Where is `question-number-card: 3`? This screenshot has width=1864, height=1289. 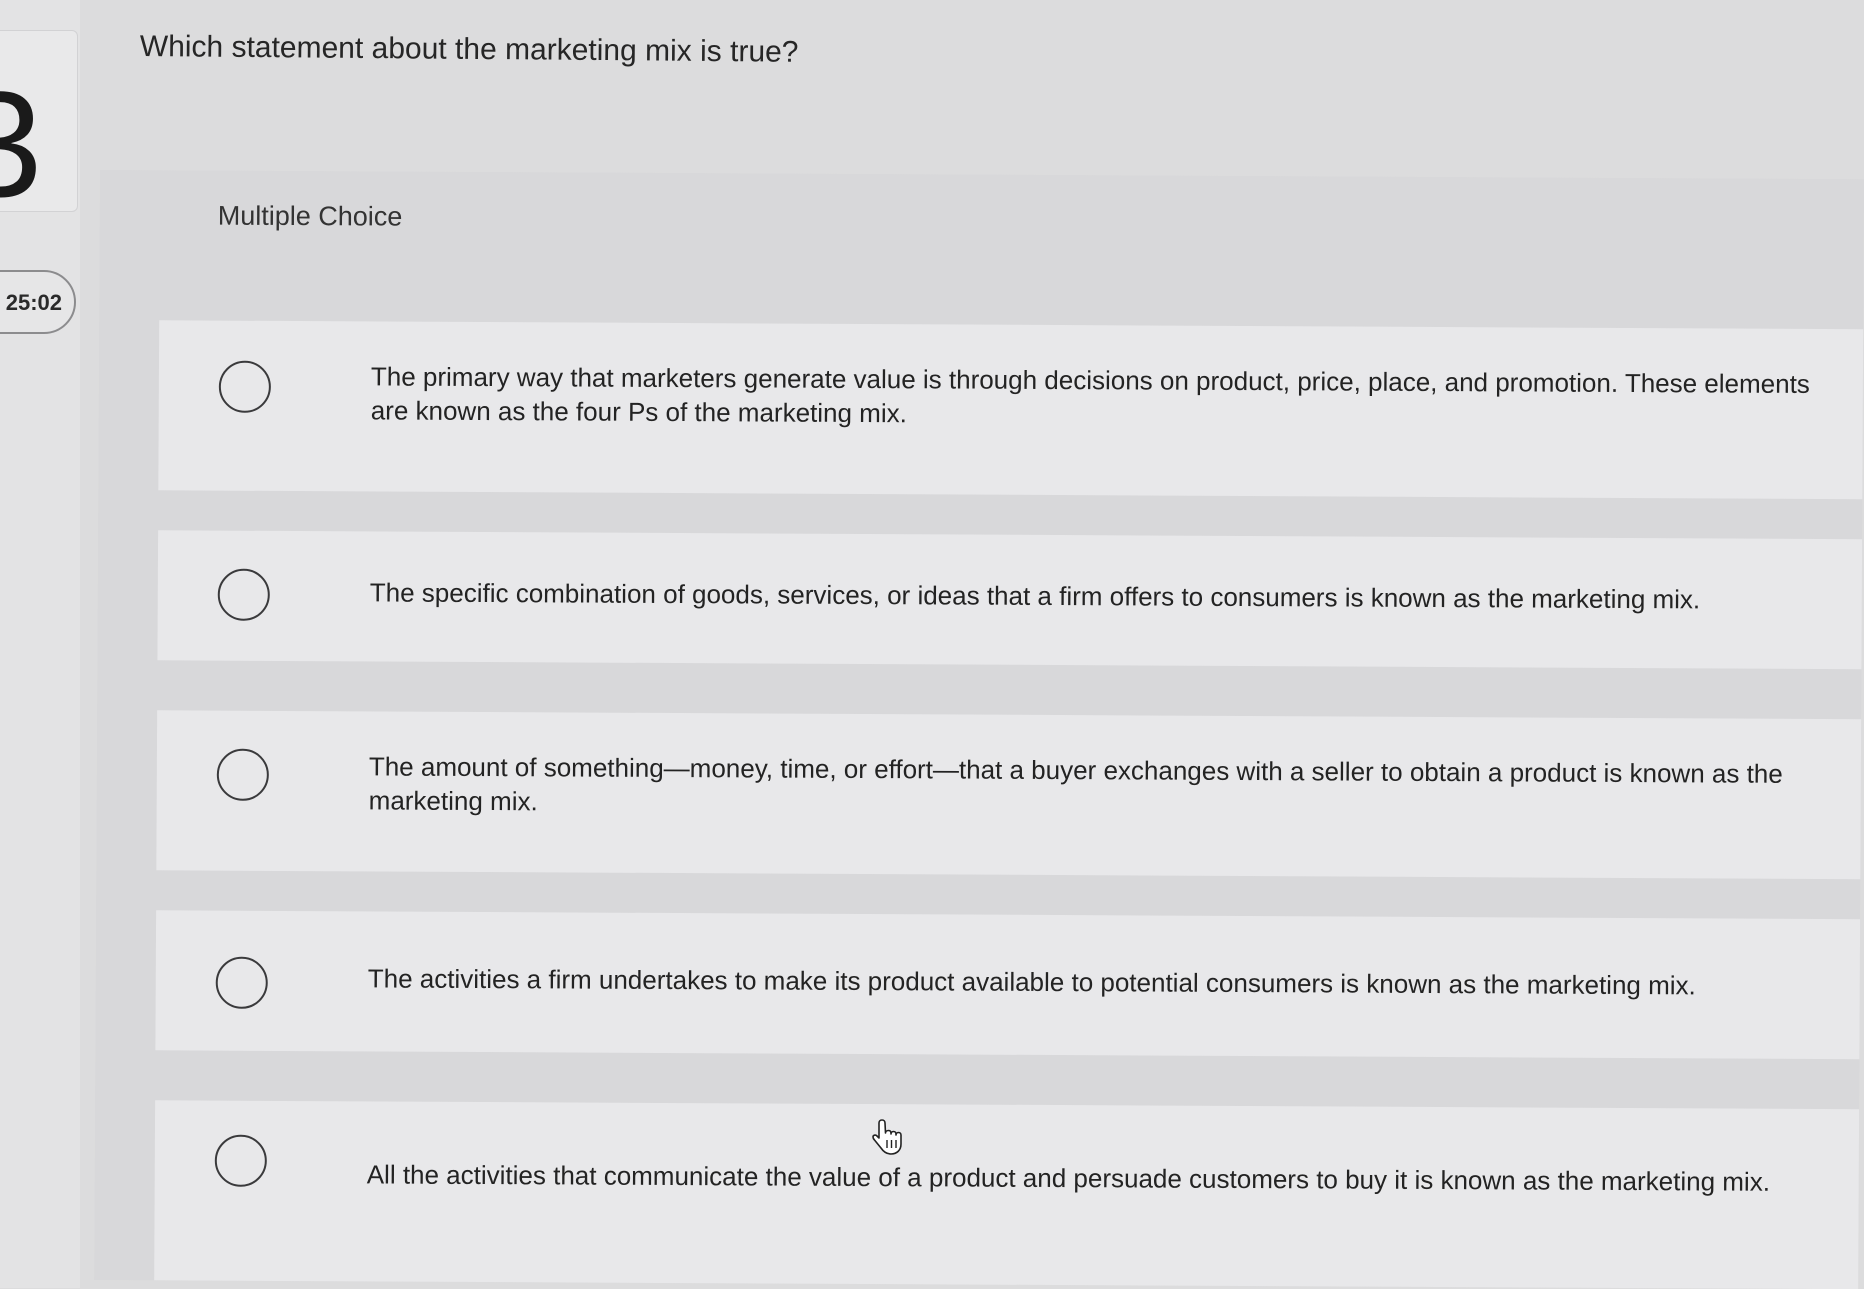 question-number-card: 3 is located at coordinates (39, 121).